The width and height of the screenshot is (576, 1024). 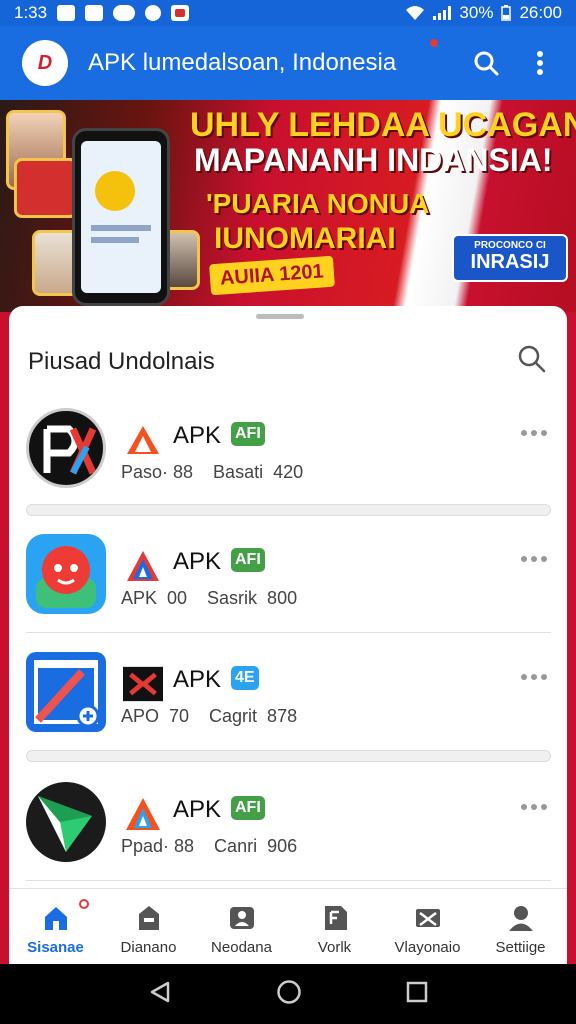 I want to click on nav-item-downloads: Dianano, so click(x=148, y=926).